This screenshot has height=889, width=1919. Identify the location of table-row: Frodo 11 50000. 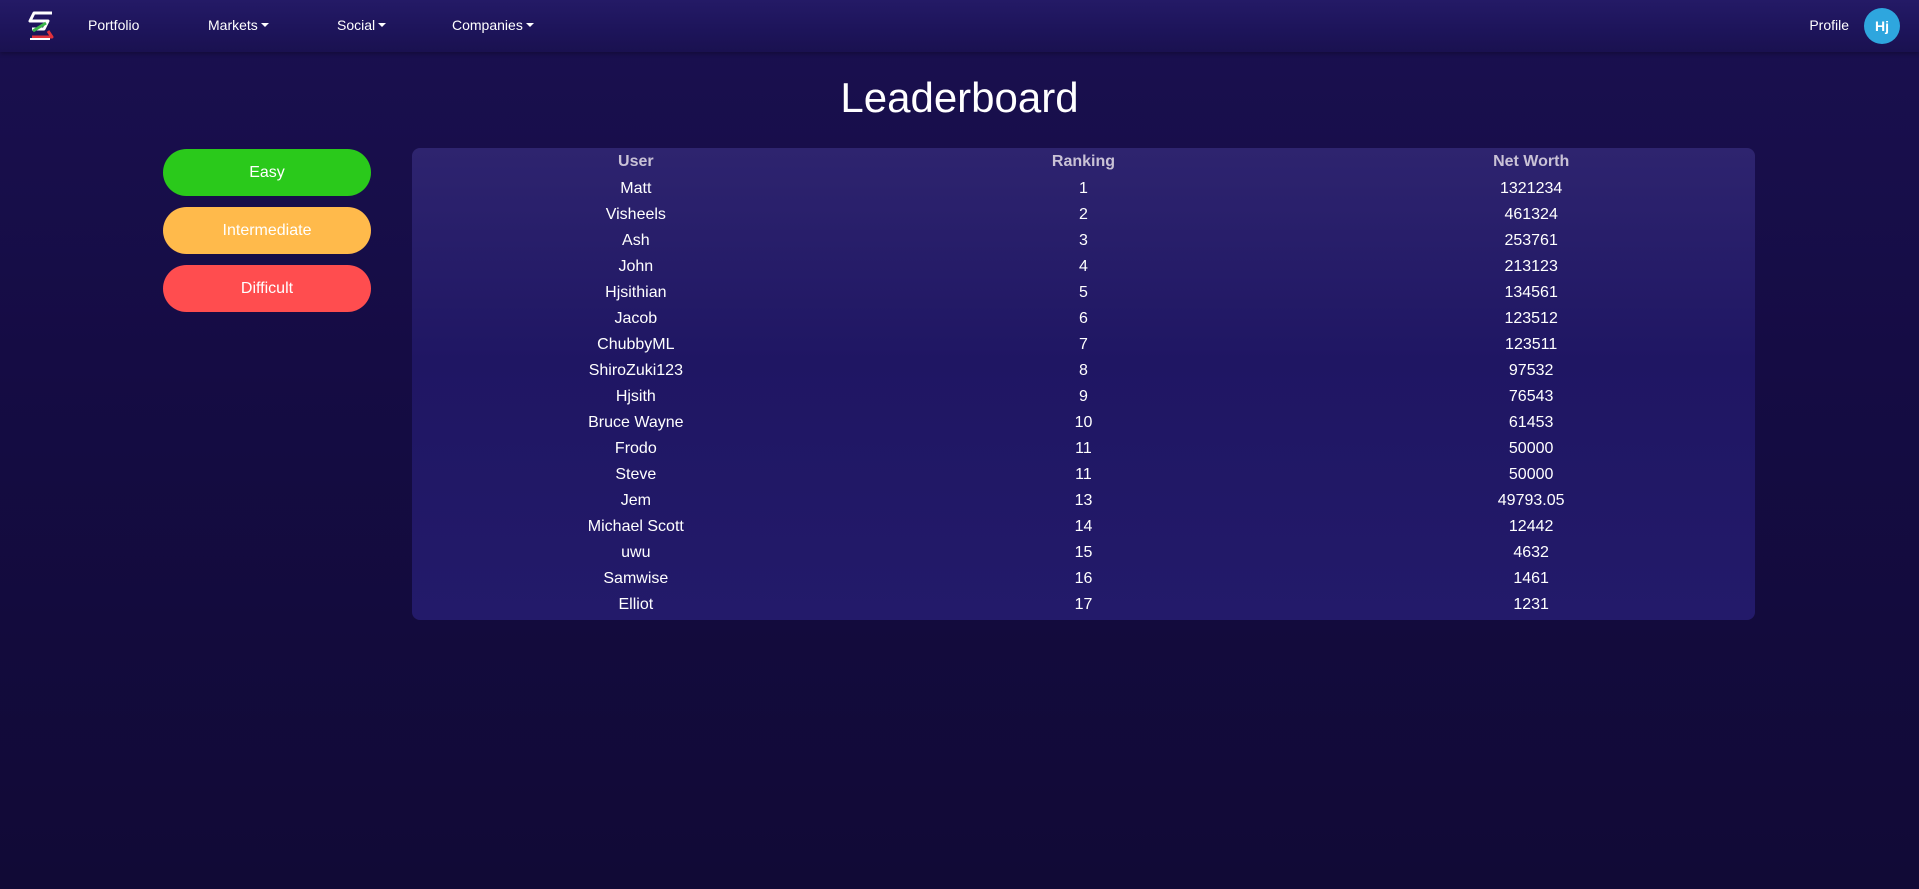
(1083, 449).